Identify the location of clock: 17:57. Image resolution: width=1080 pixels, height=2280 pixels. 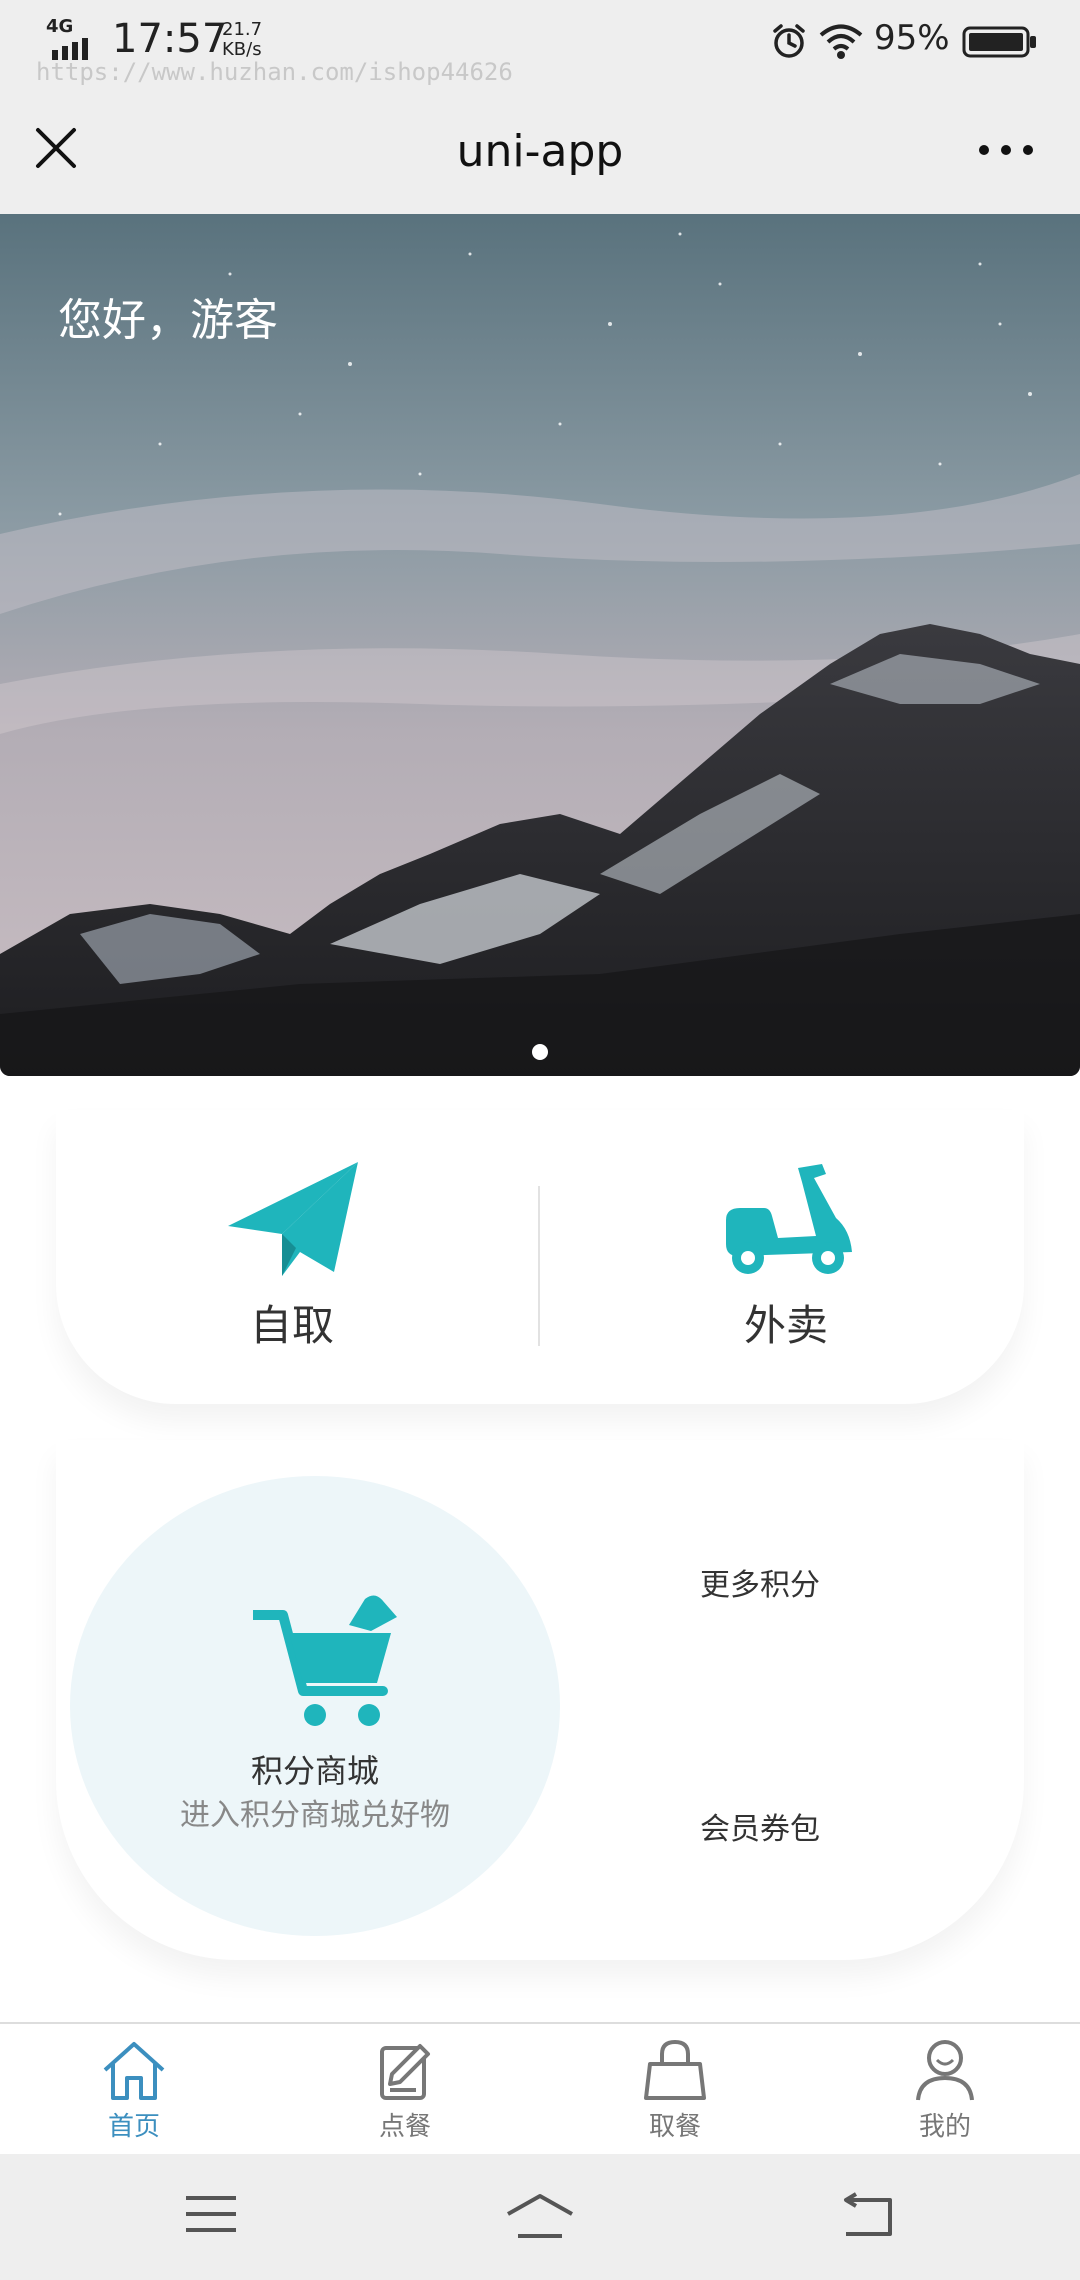
(170, 39).